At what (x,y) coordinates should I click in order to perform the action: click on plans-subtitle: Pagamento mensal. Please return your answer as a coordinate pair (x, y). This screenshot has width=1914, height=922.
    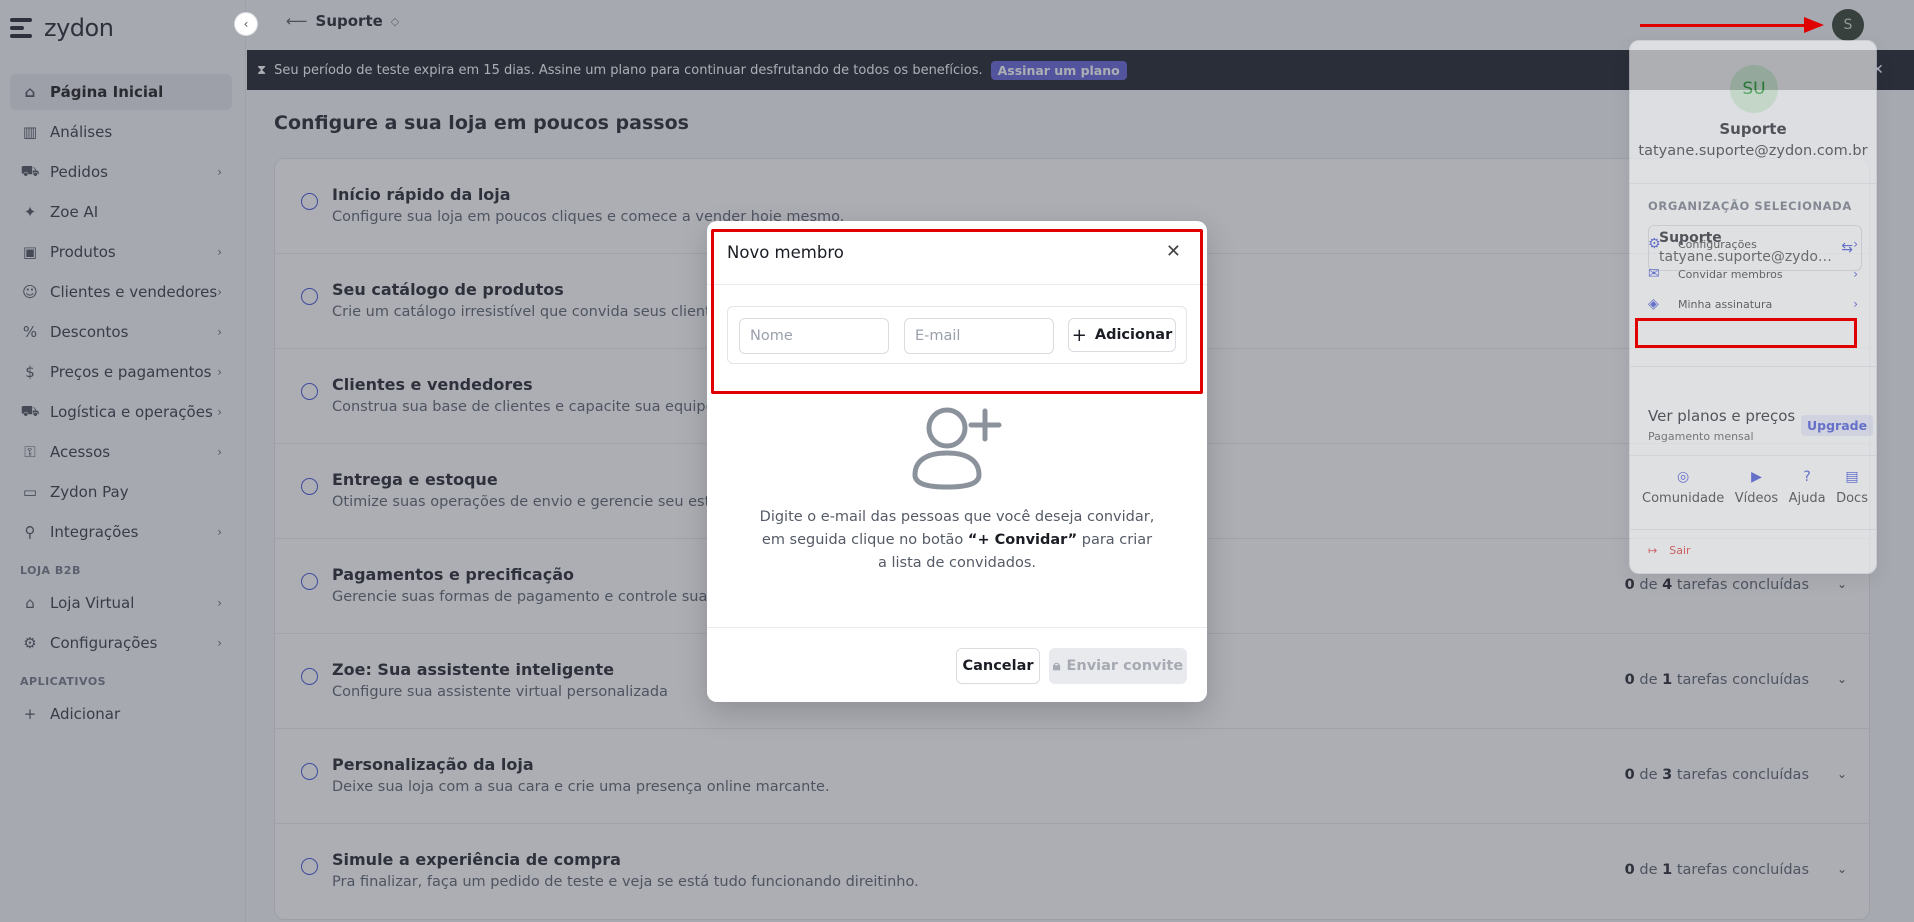
    Looking at the image, I should click on (1701, 436).